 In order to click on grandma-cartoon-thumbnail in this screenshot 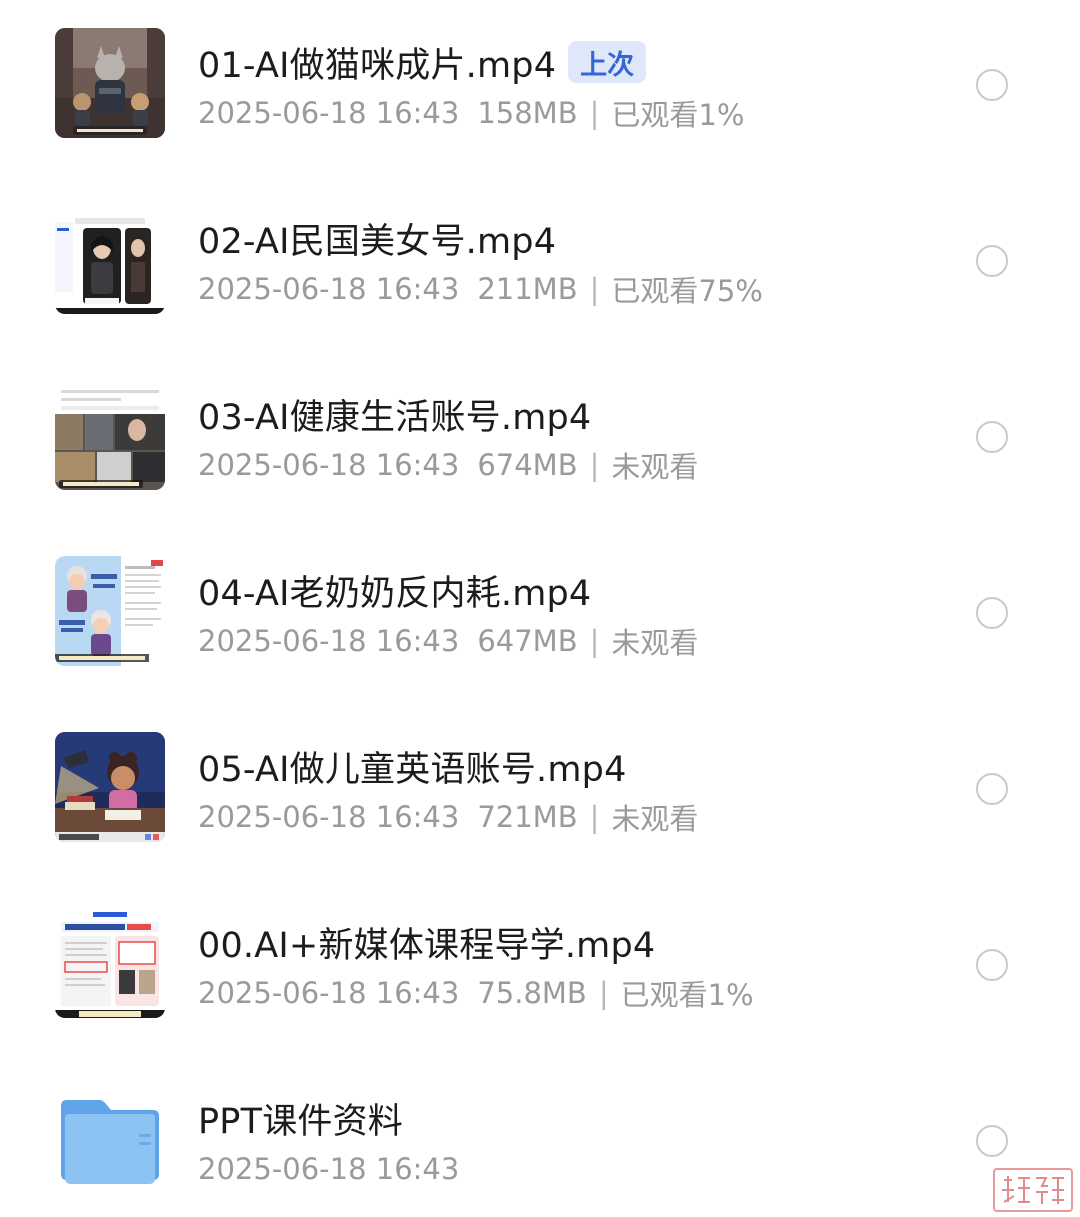, I will do `click(110, 611)`.